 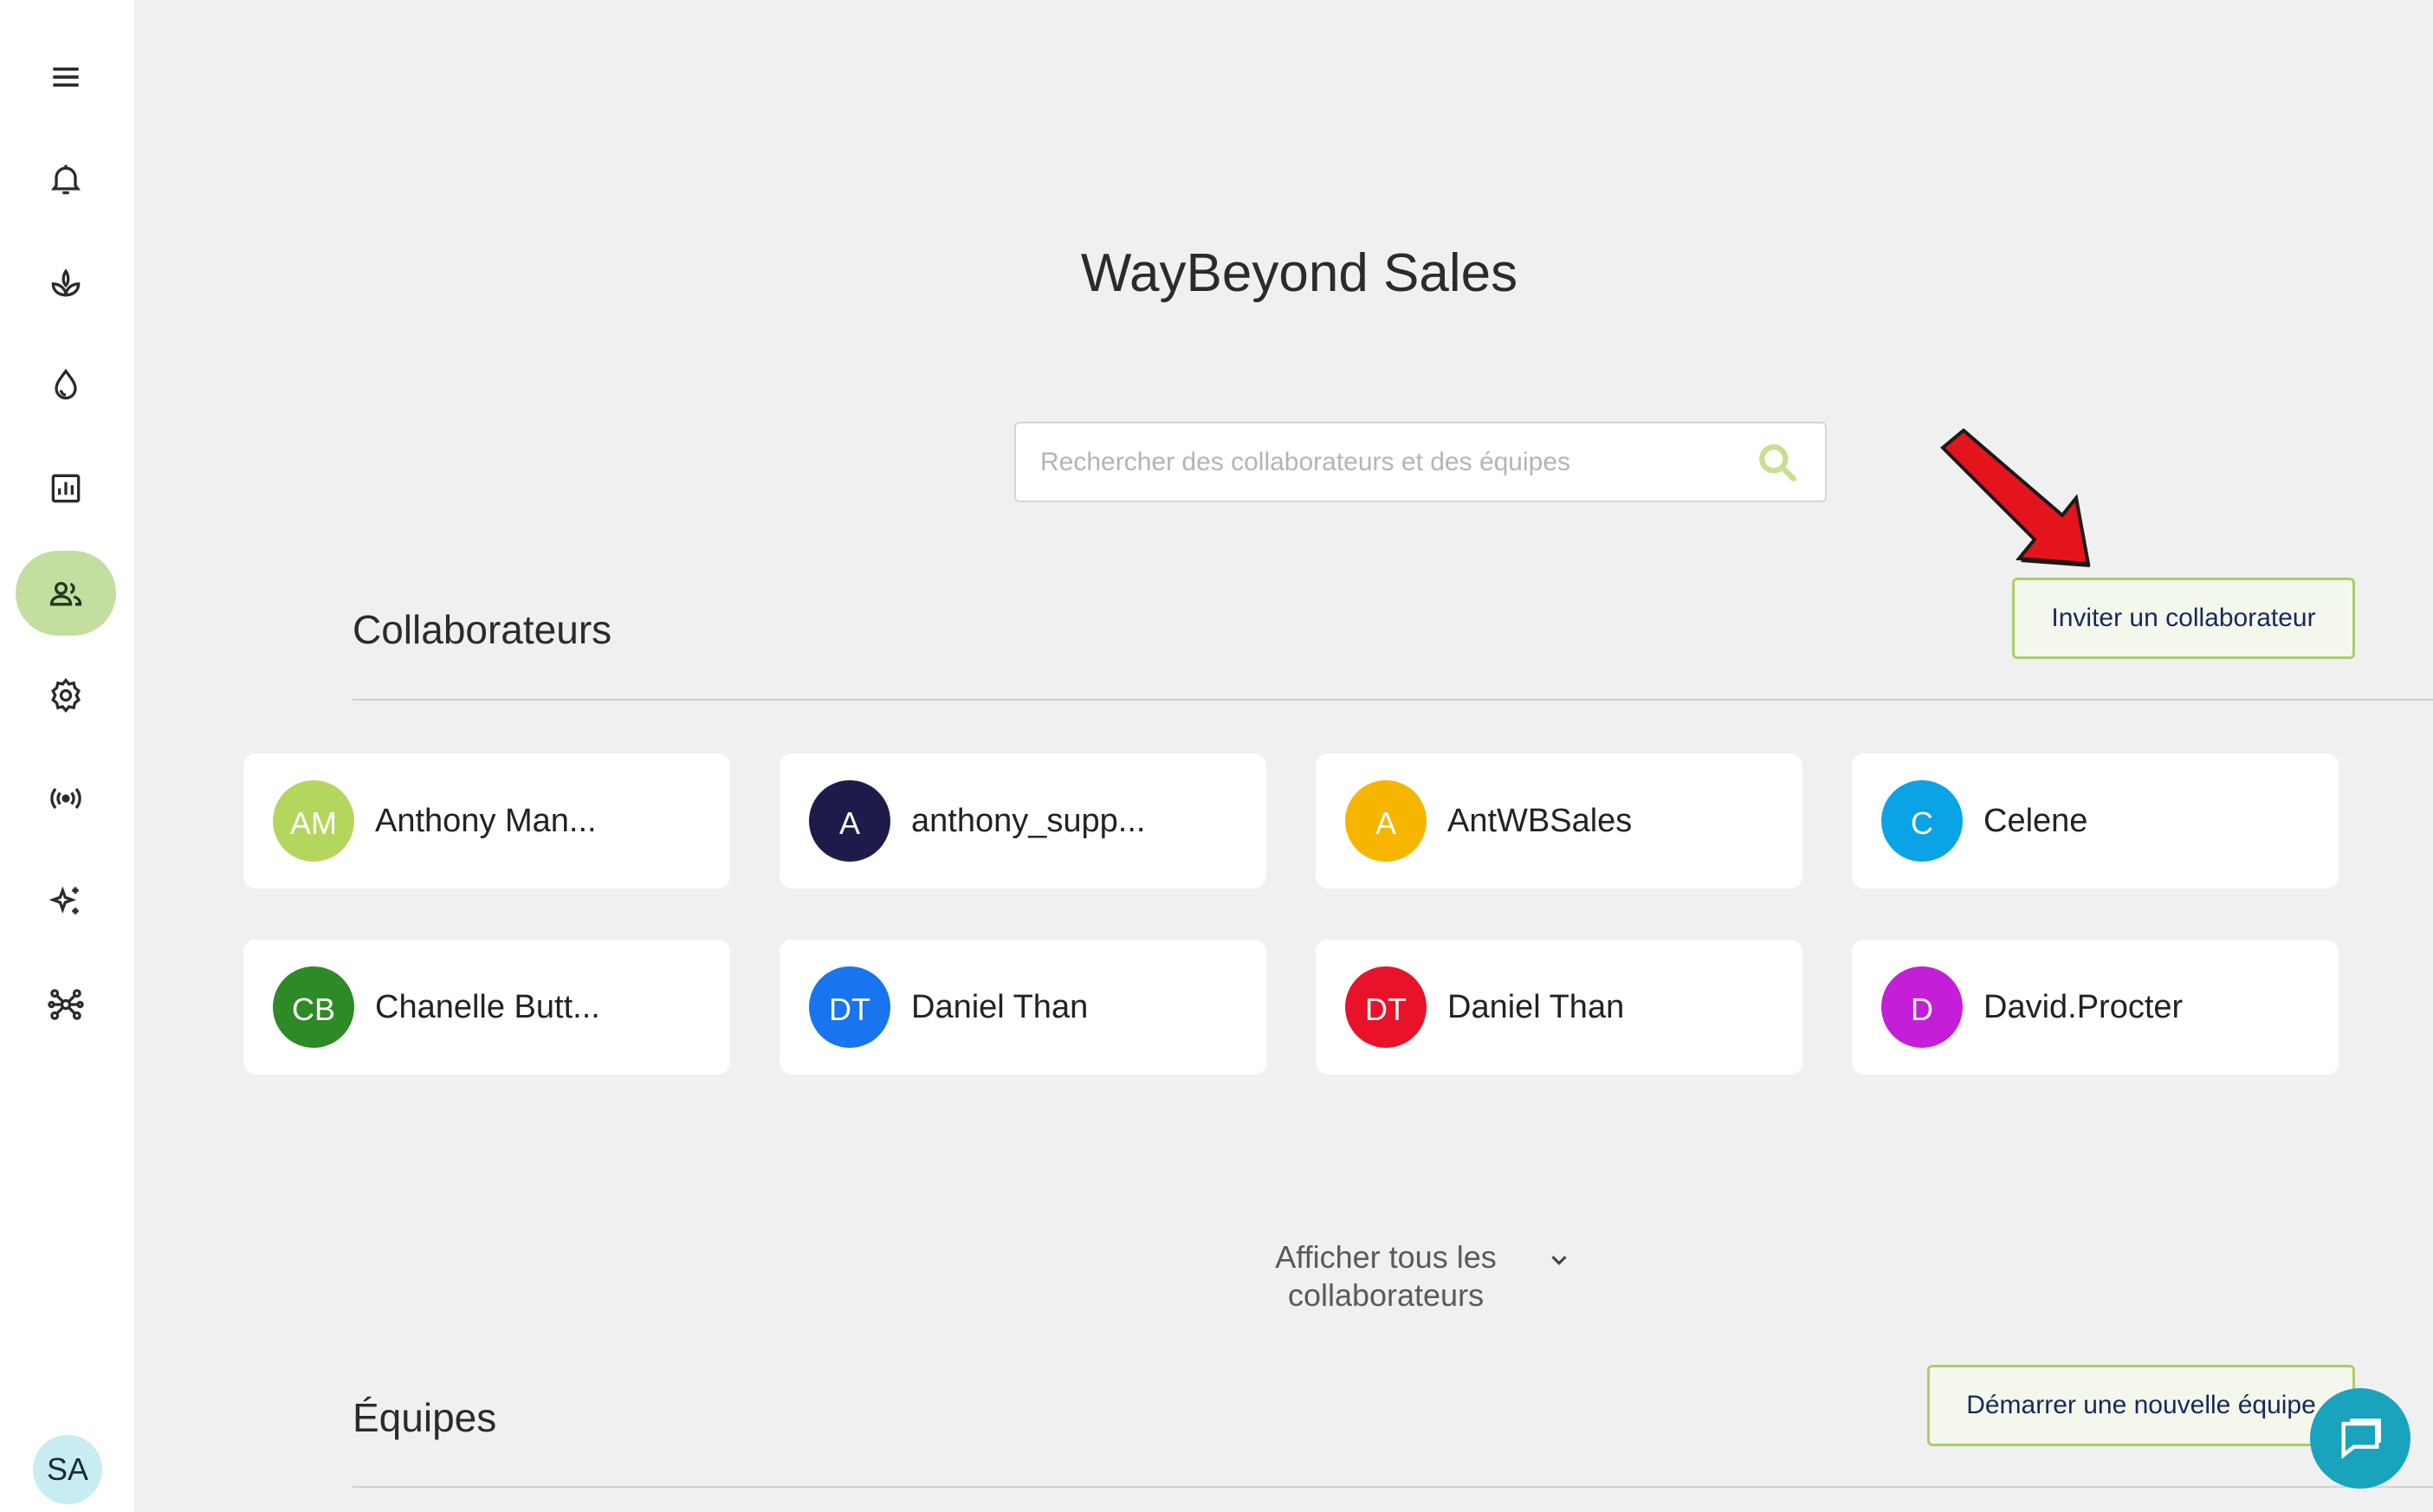 What do you see at coordinates (313, 821) in the screenshot?
I see `avatar: AM` at bounding box center [313, 821].